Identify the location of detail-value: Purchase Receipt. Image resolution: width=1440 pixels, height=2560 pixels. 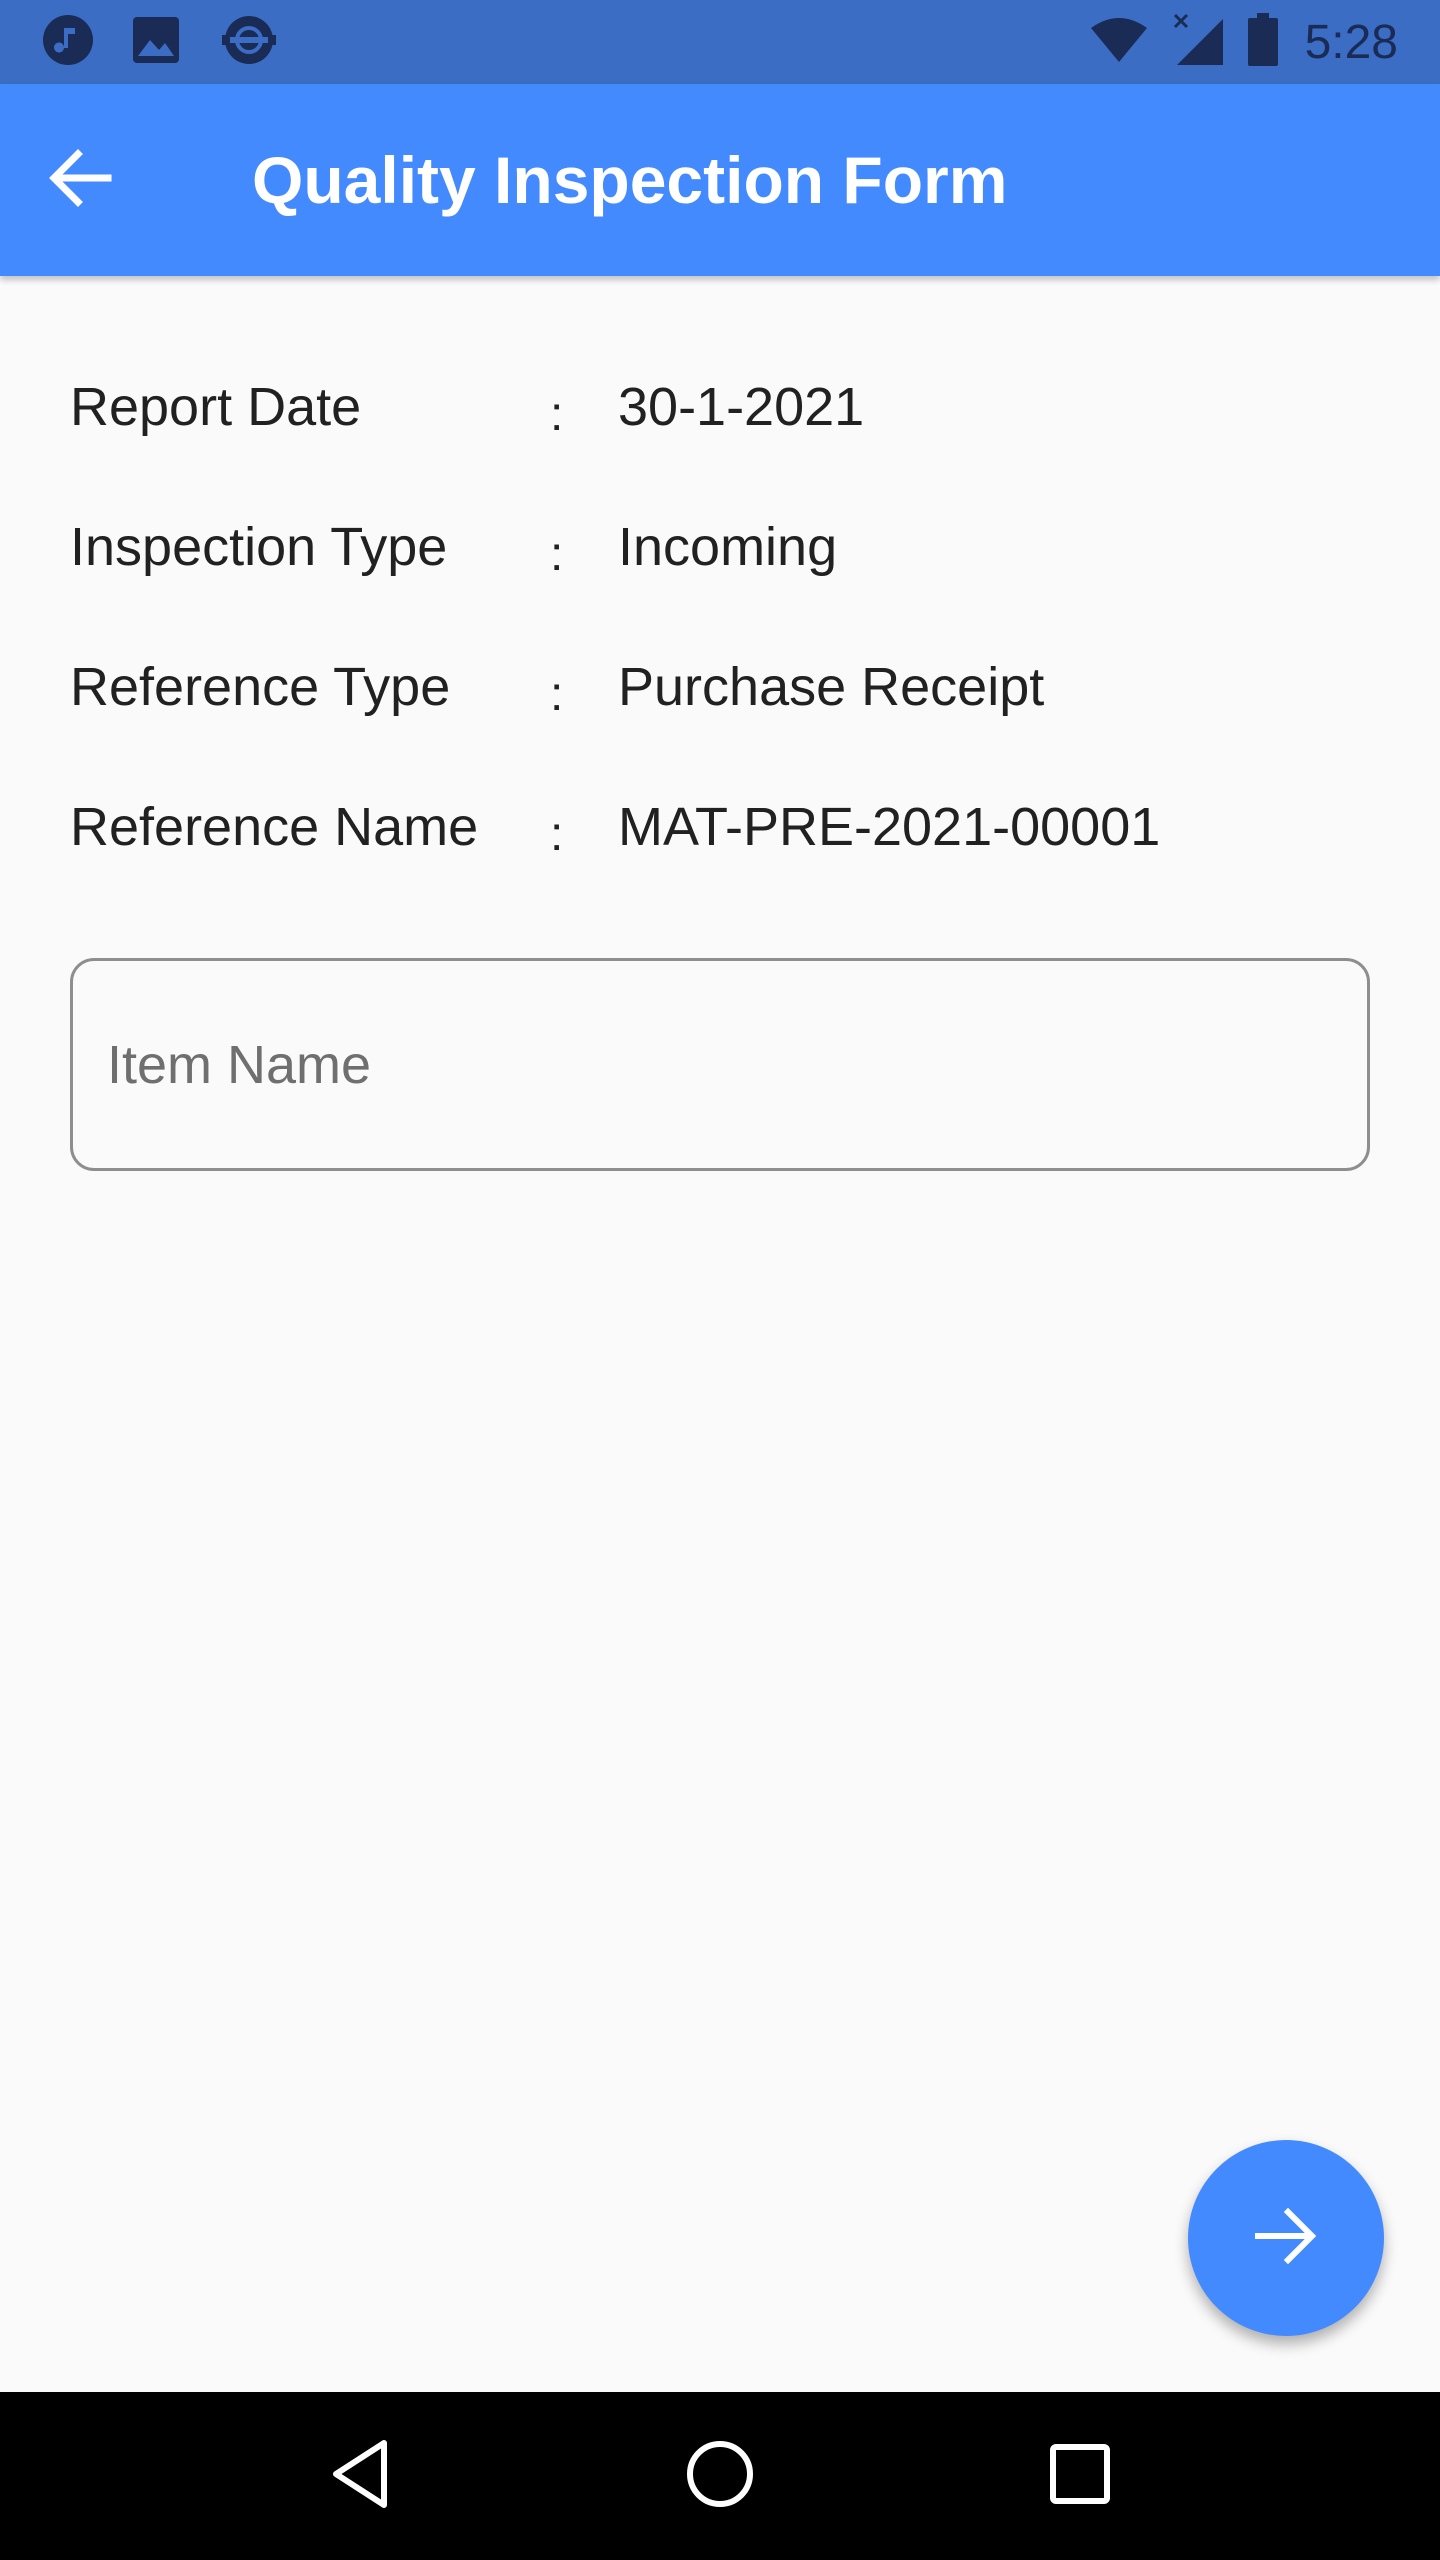
(831, 687).